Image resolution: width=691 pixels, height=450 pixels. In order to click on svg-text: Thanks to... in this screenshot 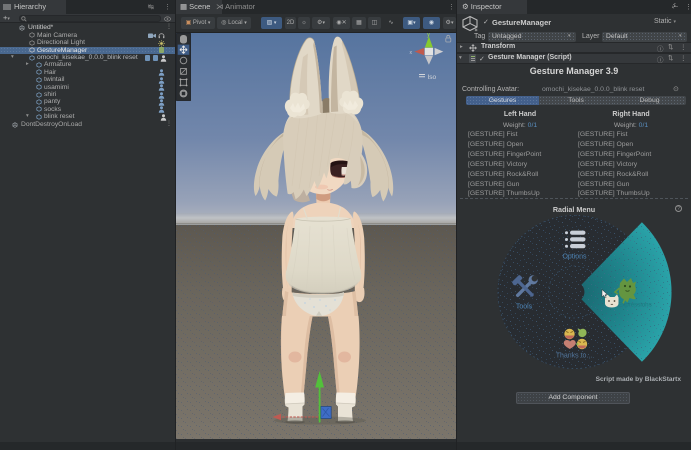, I will do `click(574, 356)`.